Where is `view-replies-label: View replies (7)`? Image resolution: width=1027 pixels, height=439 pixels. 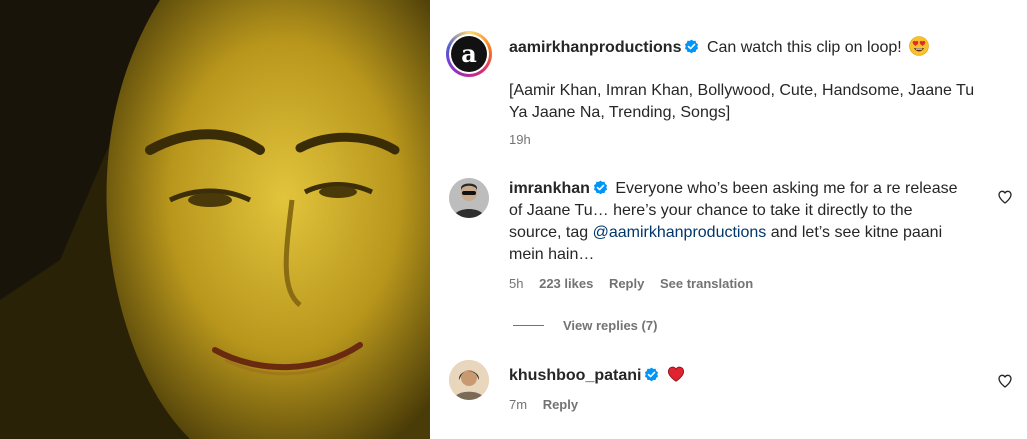 view-replies-label: View replies (7) is located at coordinates (610, 325).